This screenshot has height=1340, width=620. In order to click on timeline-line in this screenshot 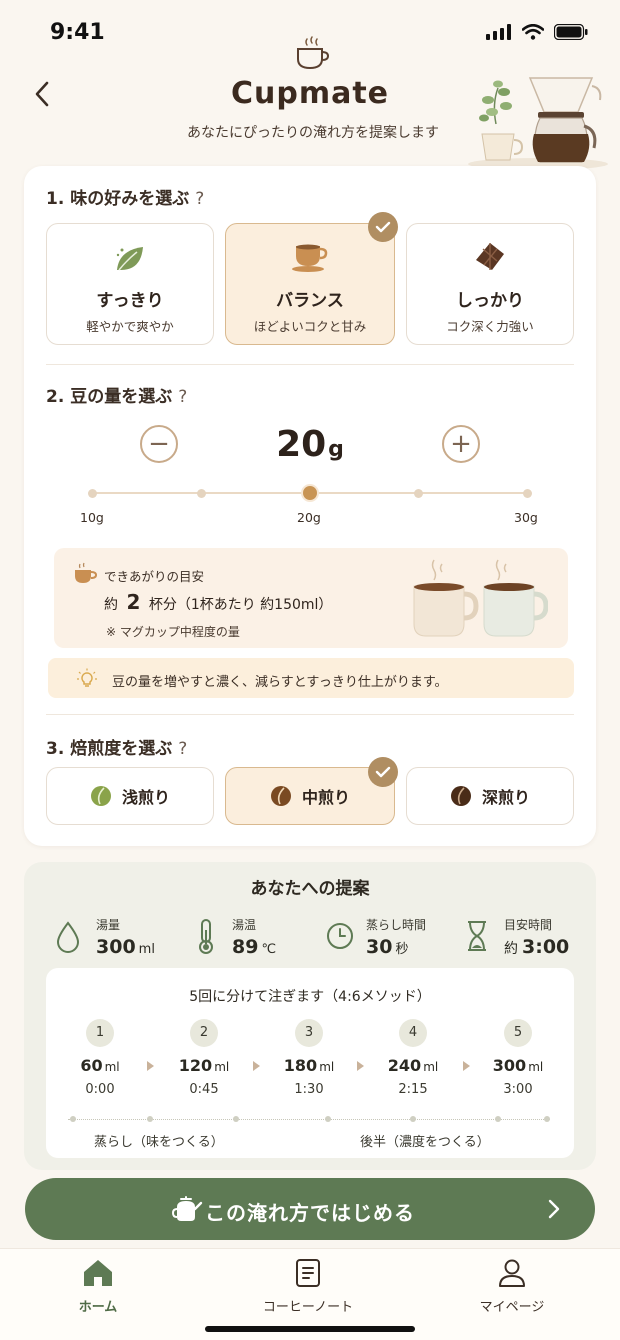, I will do `click(309, 1119)`.